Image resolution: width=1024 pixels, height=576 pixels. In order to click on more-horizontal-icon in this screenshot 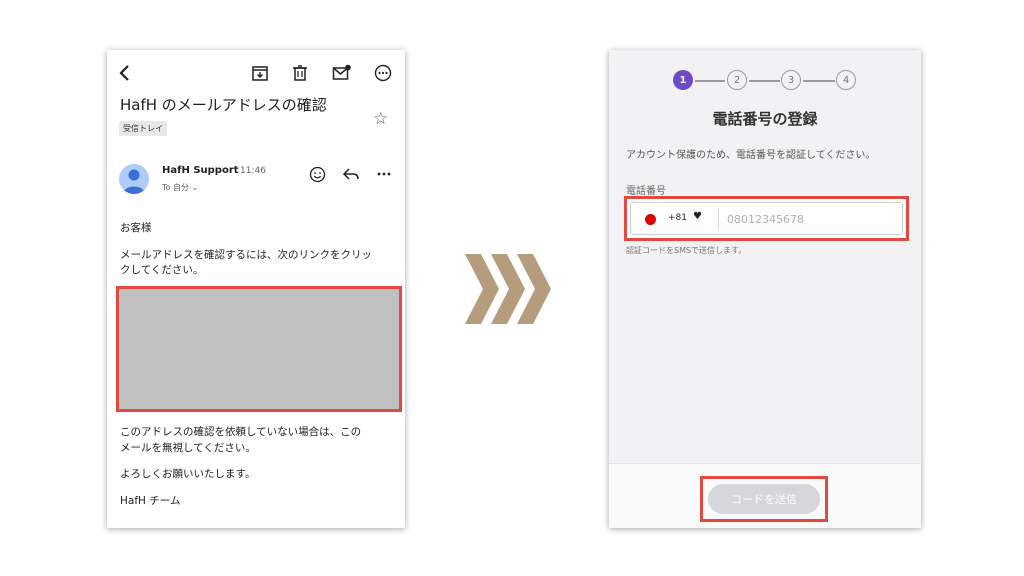, I will do `click(384, 174)`.